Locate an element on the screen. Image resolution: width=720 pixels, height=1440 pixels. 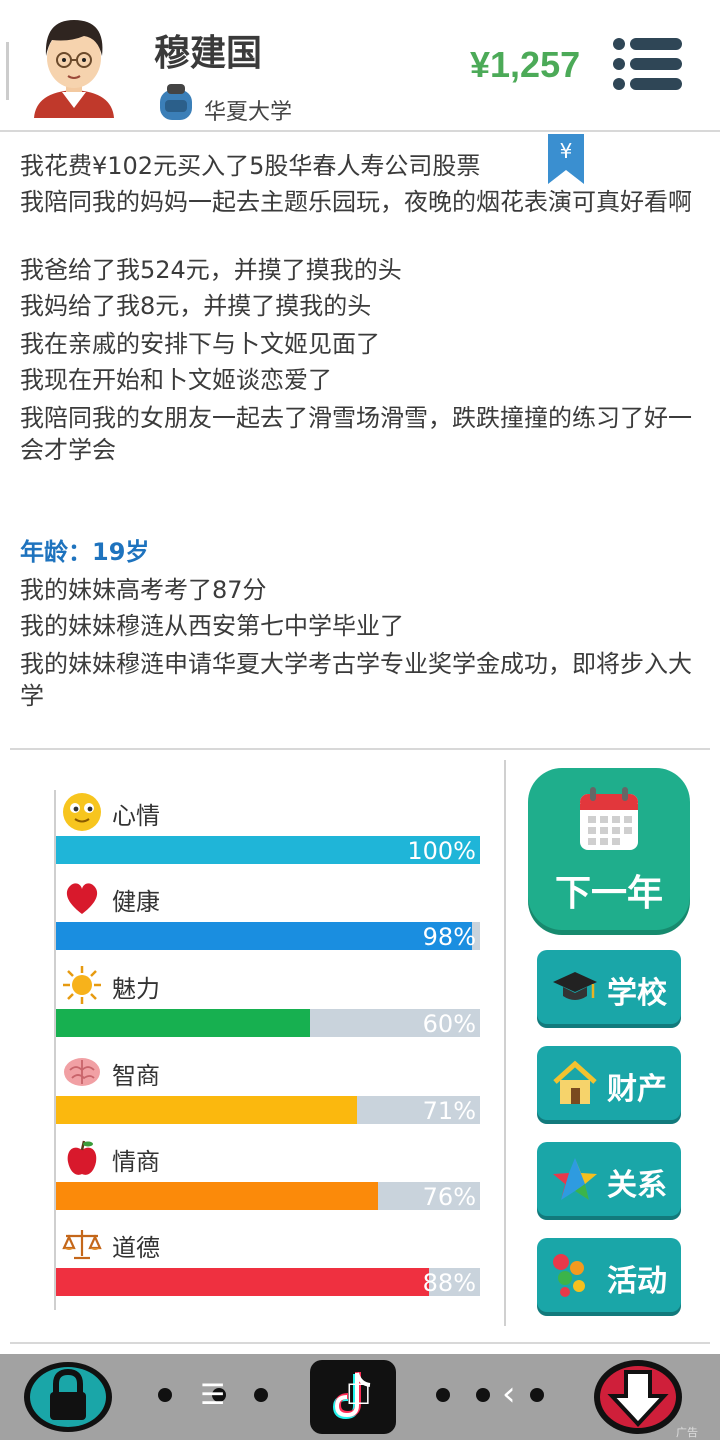
log-line: 我妈给了我8元，并摸了摸我的头 is located at coordinates (196, 306).